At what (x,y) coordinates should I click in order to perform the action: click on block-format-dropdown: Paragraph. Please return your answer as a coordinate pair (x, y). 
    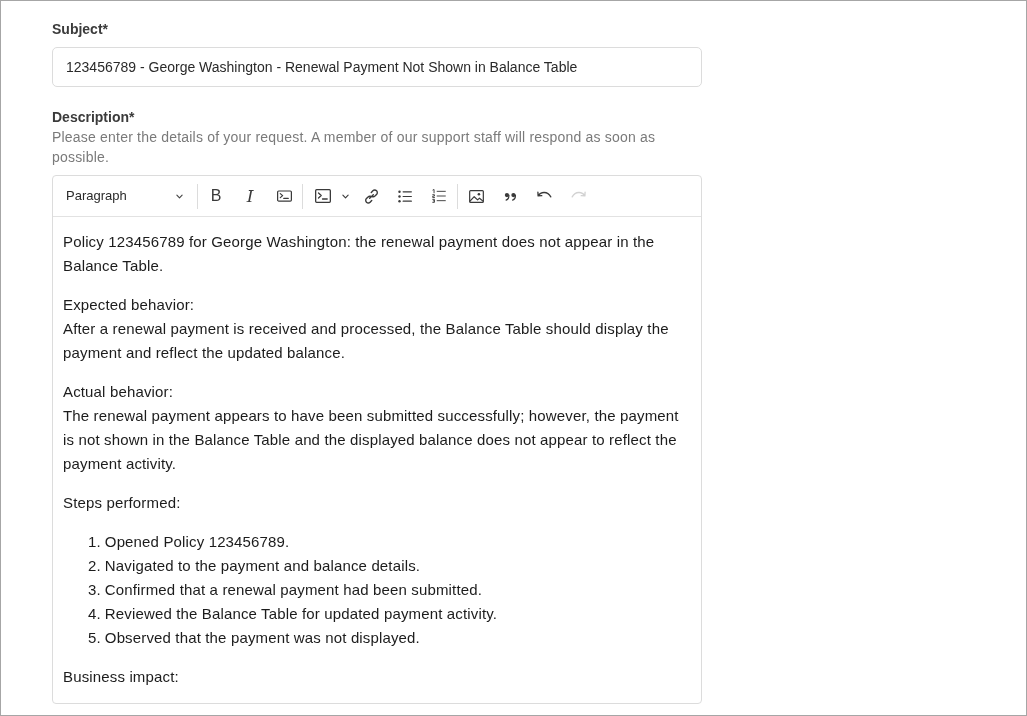
    Looking at the image, I should click on (124, 196).